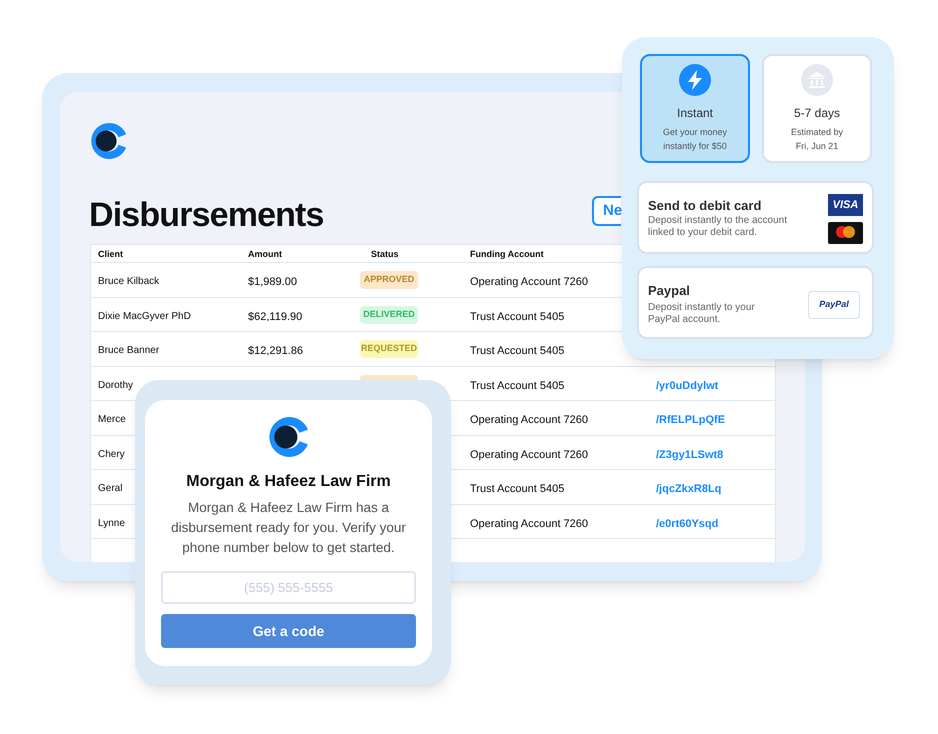 This screenshot has width=938, height=734. What do you see at coordinates (845, 205) in the screenshot?
I see `visa-logo: VISA` at bounding box center [845, 205].